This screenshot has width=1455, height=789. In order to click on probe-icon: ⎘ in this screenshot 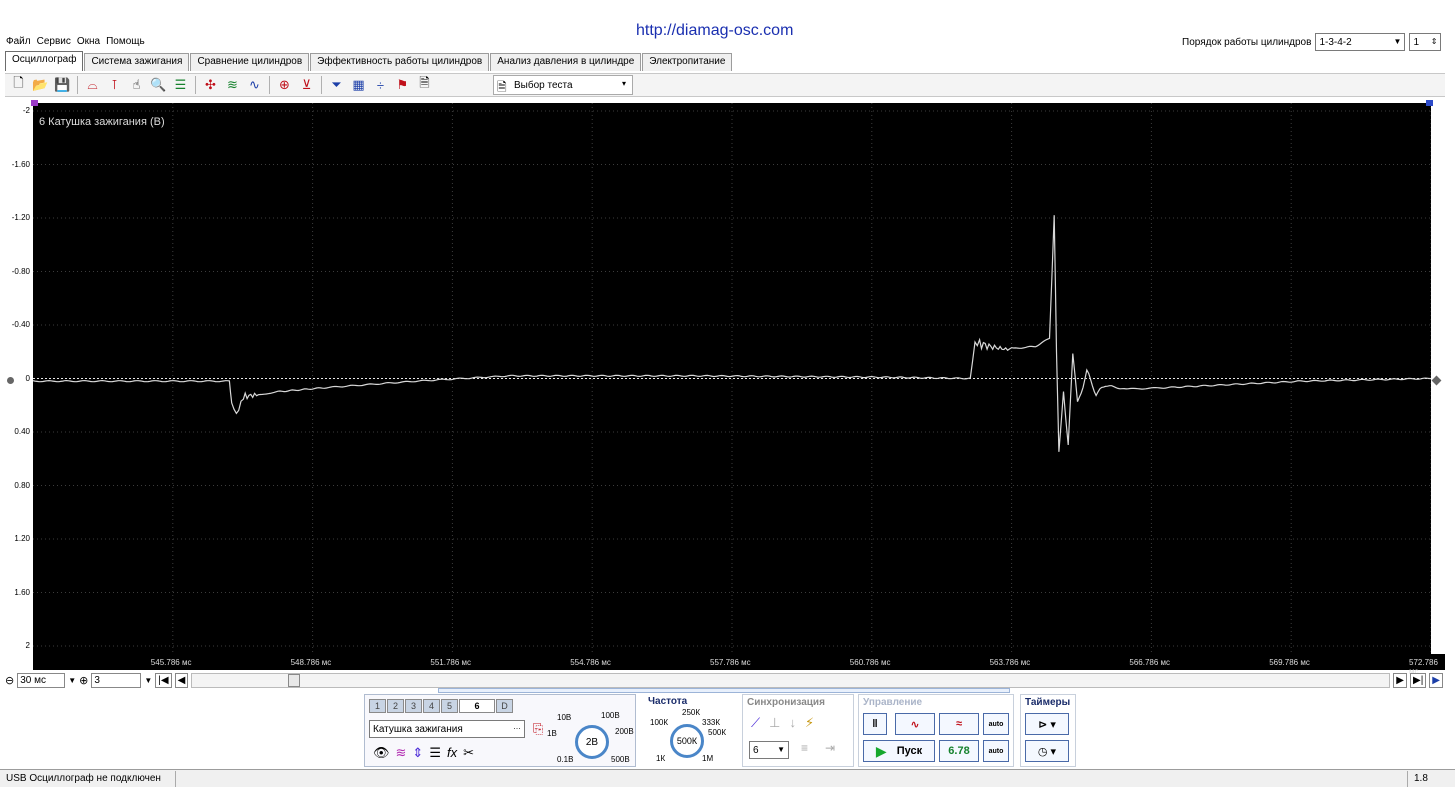, I will do `click(538, 729)`.